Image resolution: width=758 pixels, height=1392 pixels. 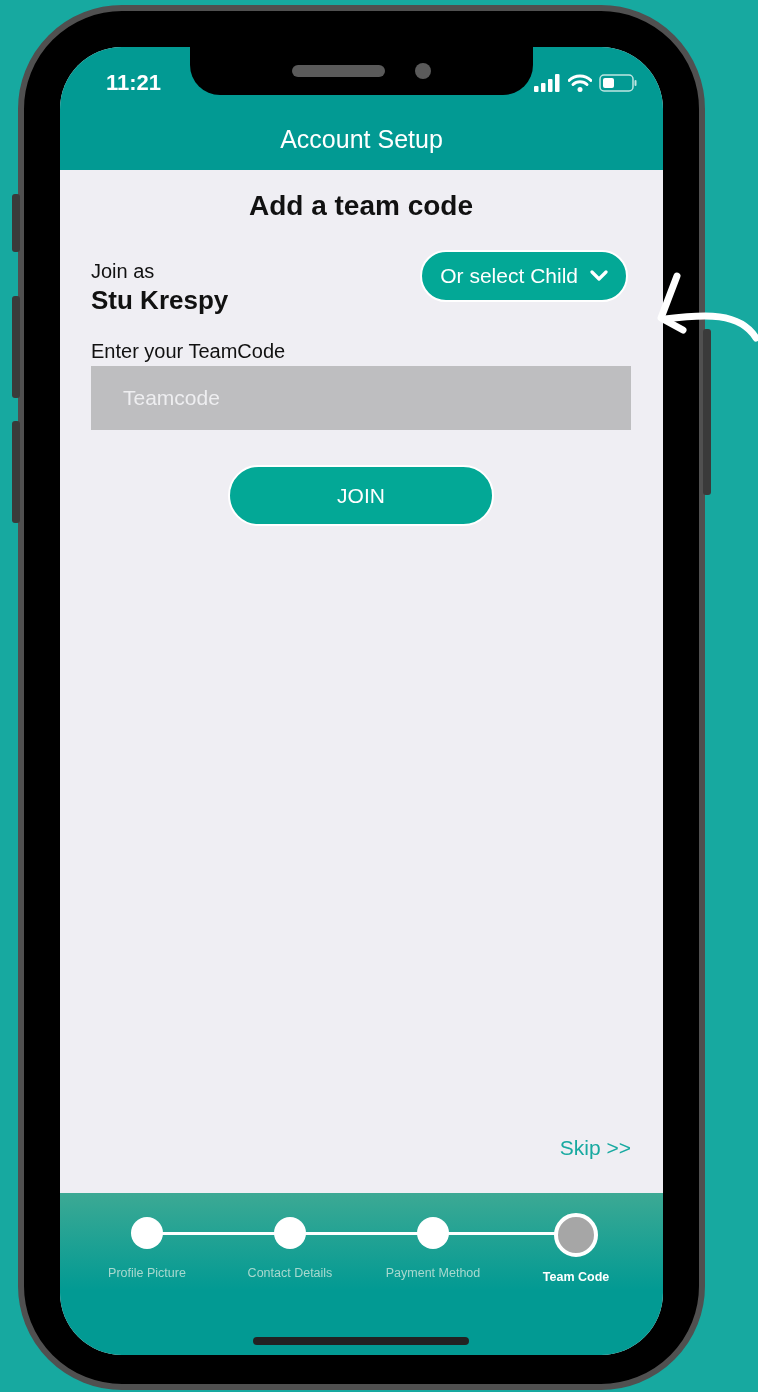 What do you see at coordinates (361, 206) in the screenshot?
I see `page-heading: Add a team code` at bounding box center [361, 206].